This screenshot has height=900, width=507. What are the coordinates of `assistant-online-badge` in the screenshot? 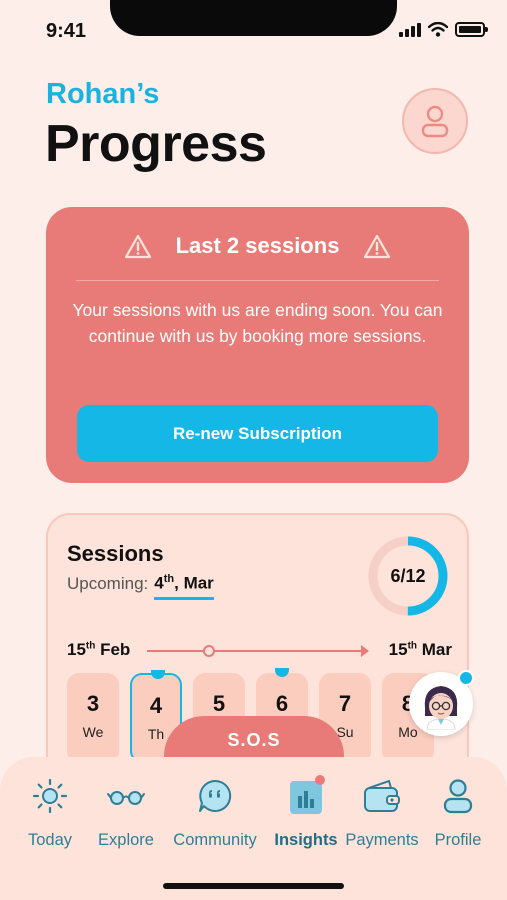 It's located at (466, 678).